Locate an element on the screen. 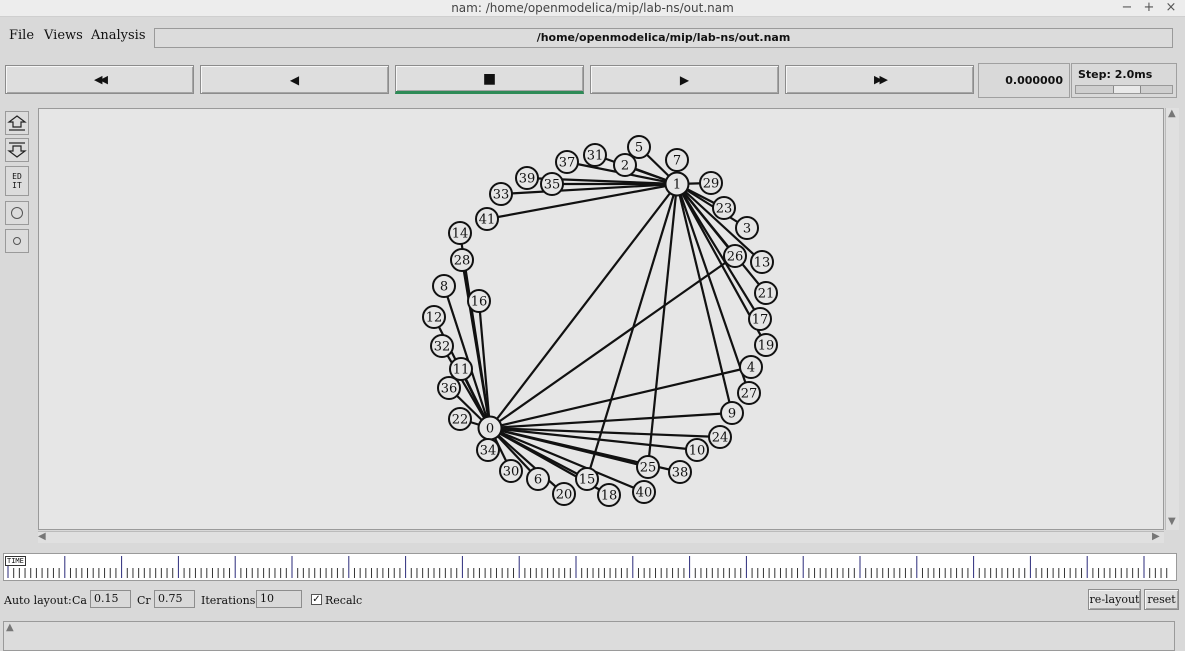 This screenshot has height=651, width=1185. ca-label: Ca is located at coordinates (79, 600).